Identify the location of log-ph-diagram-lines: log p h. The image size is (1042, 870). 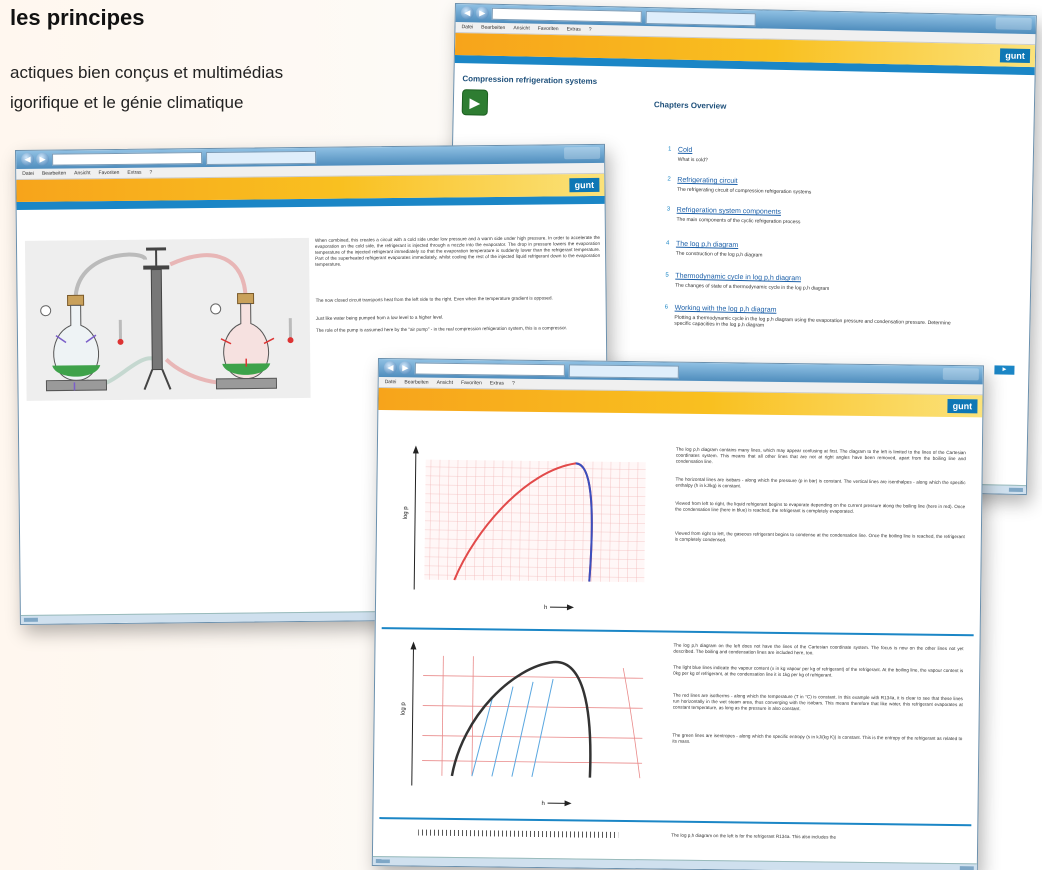
(517, 724).